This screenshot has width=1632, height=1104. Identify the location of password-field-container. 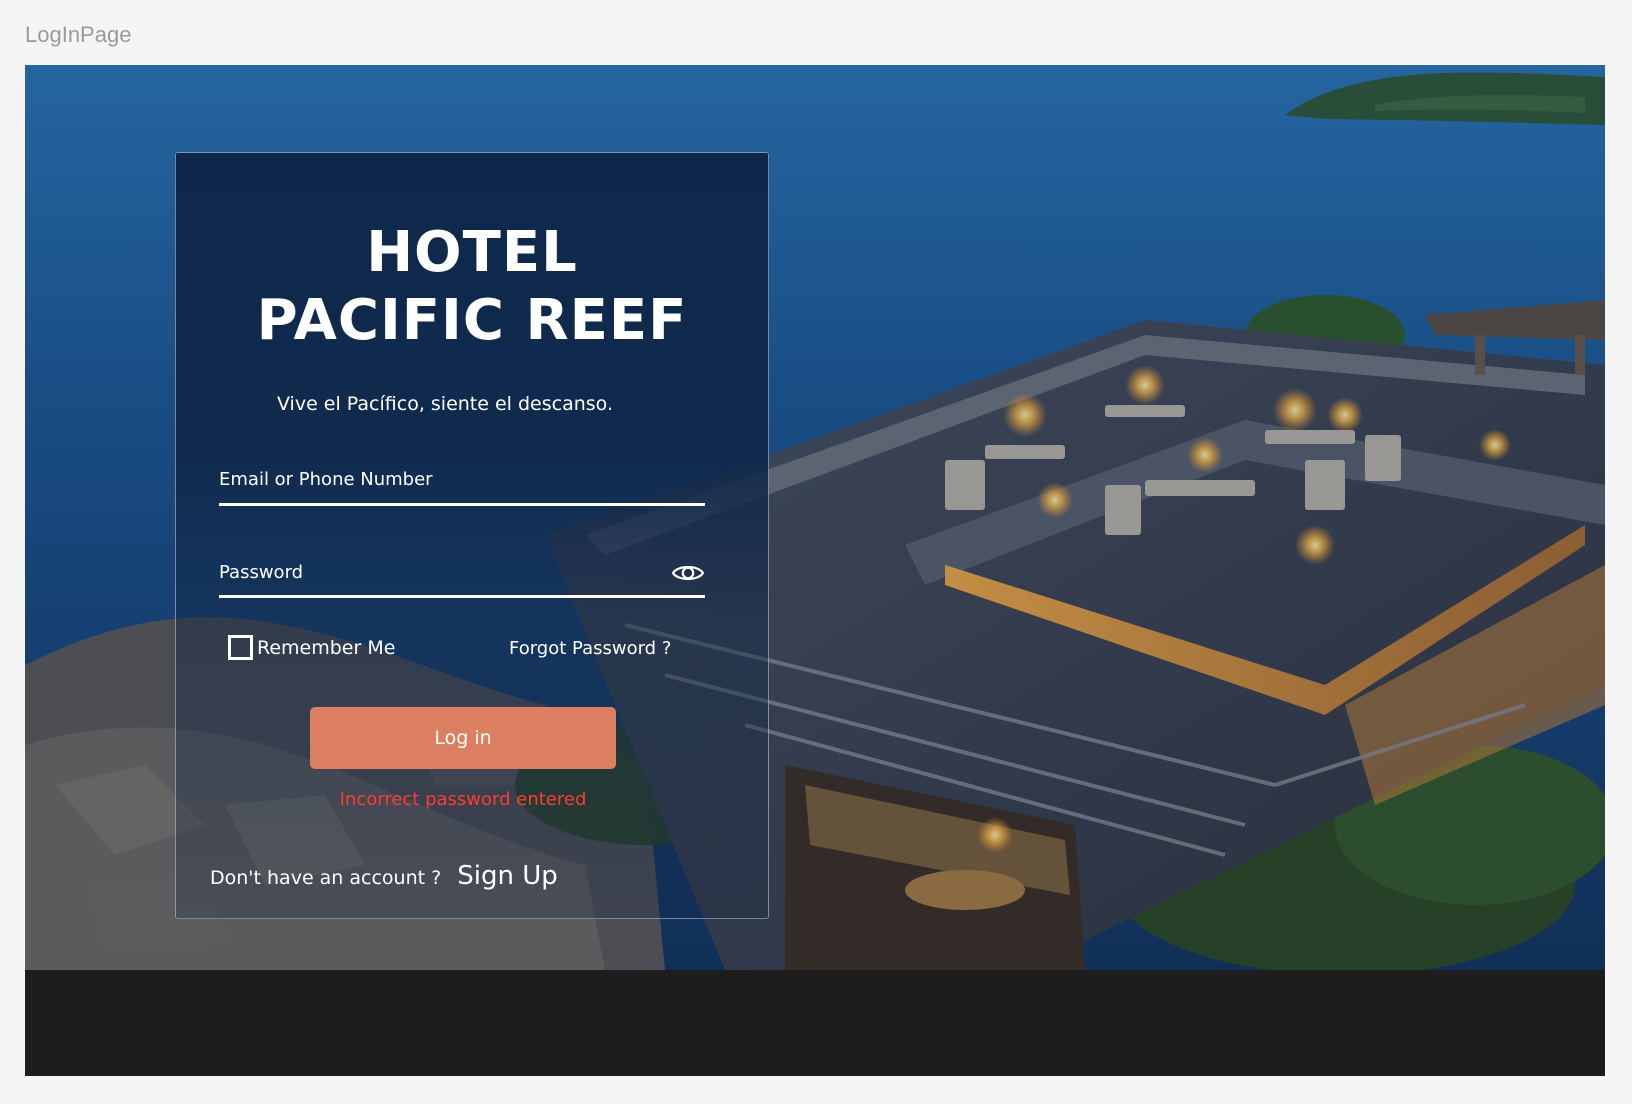
(462, 580).